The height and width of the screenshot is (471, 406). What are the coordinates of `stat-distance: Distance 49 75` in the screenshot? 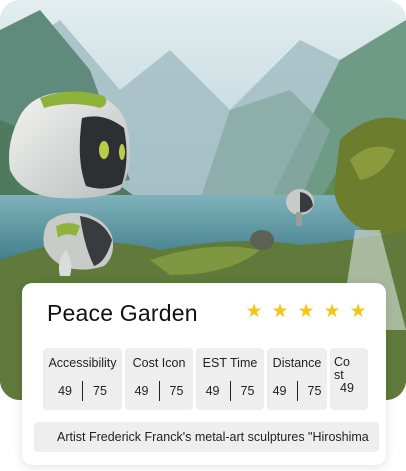 It's located at (297, 379).